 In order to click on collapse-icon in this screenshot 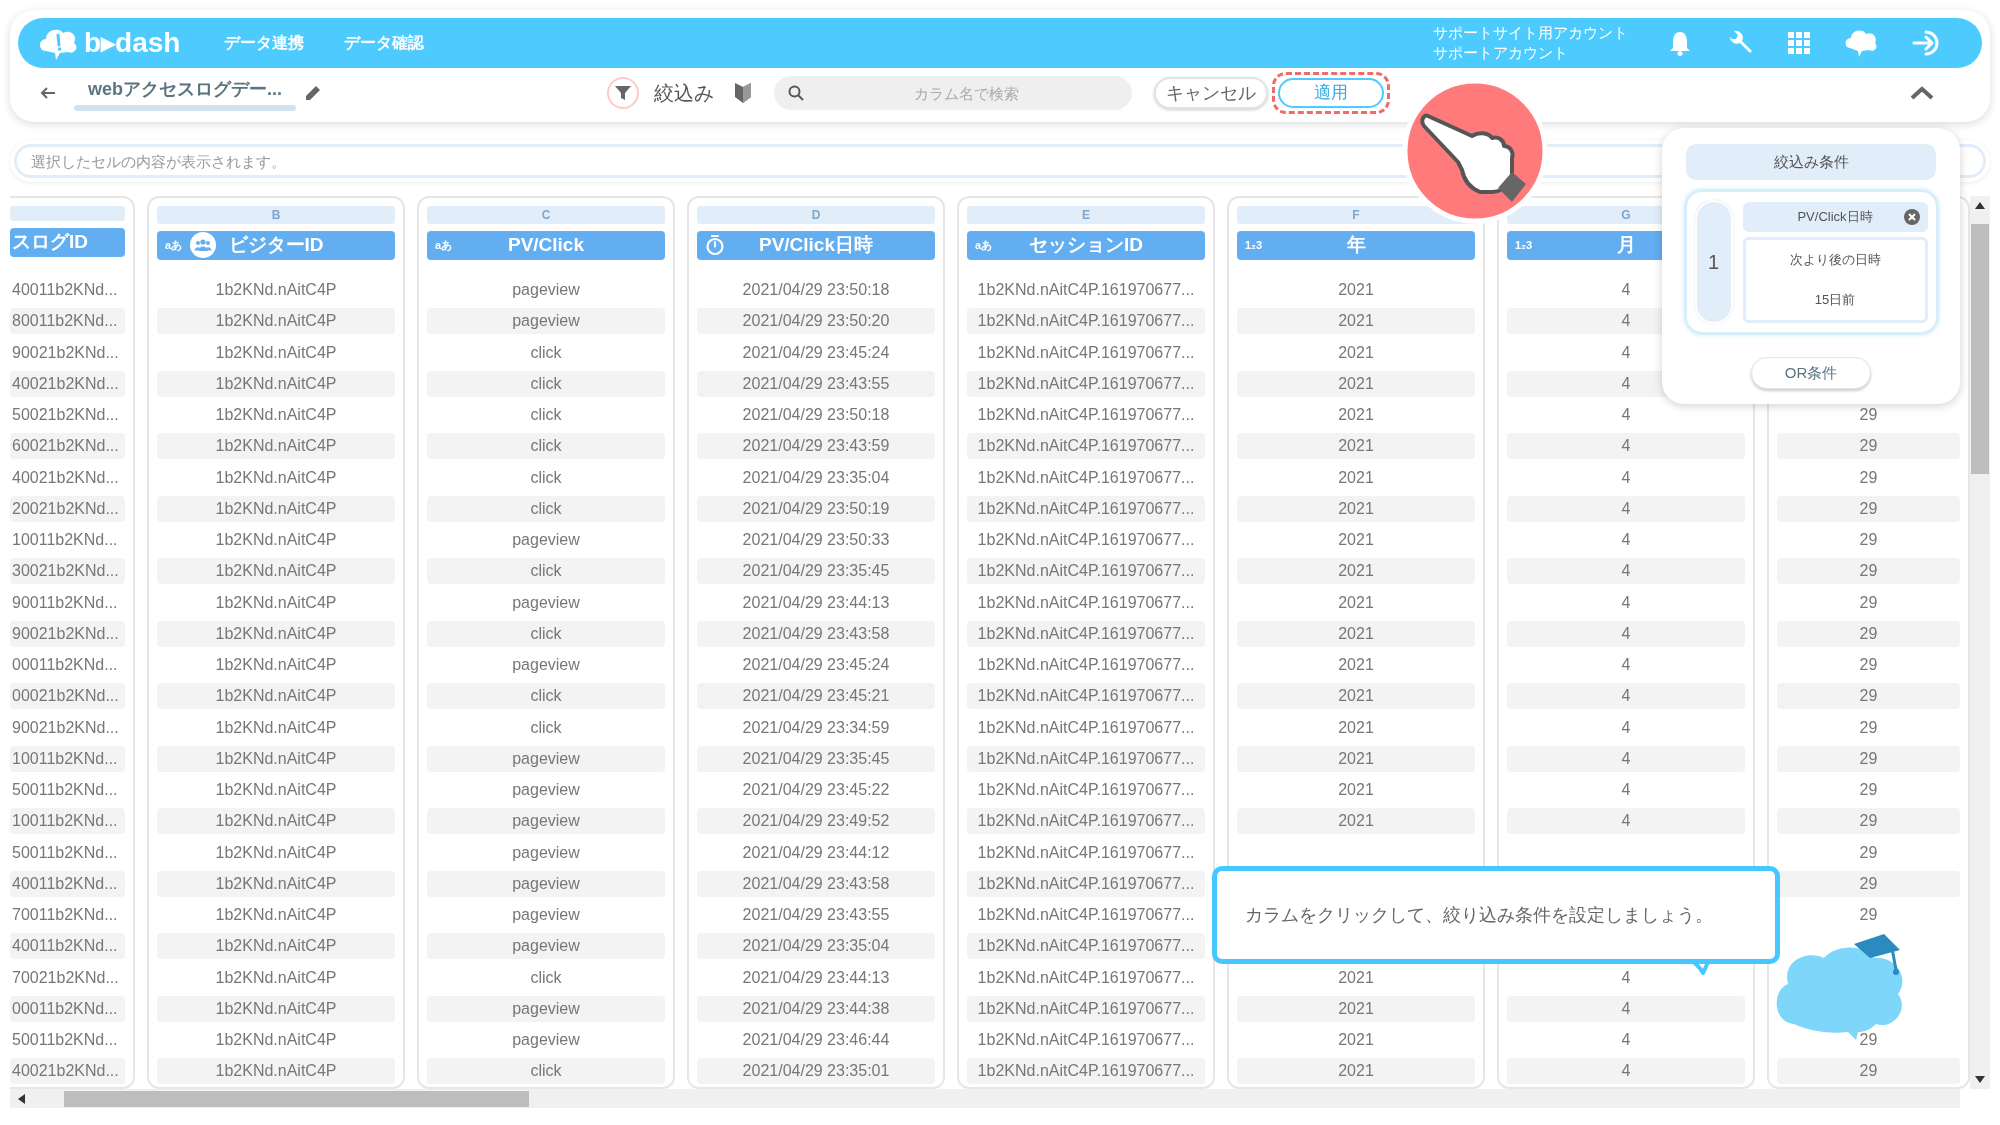, I will do `click(1922, 93)`.